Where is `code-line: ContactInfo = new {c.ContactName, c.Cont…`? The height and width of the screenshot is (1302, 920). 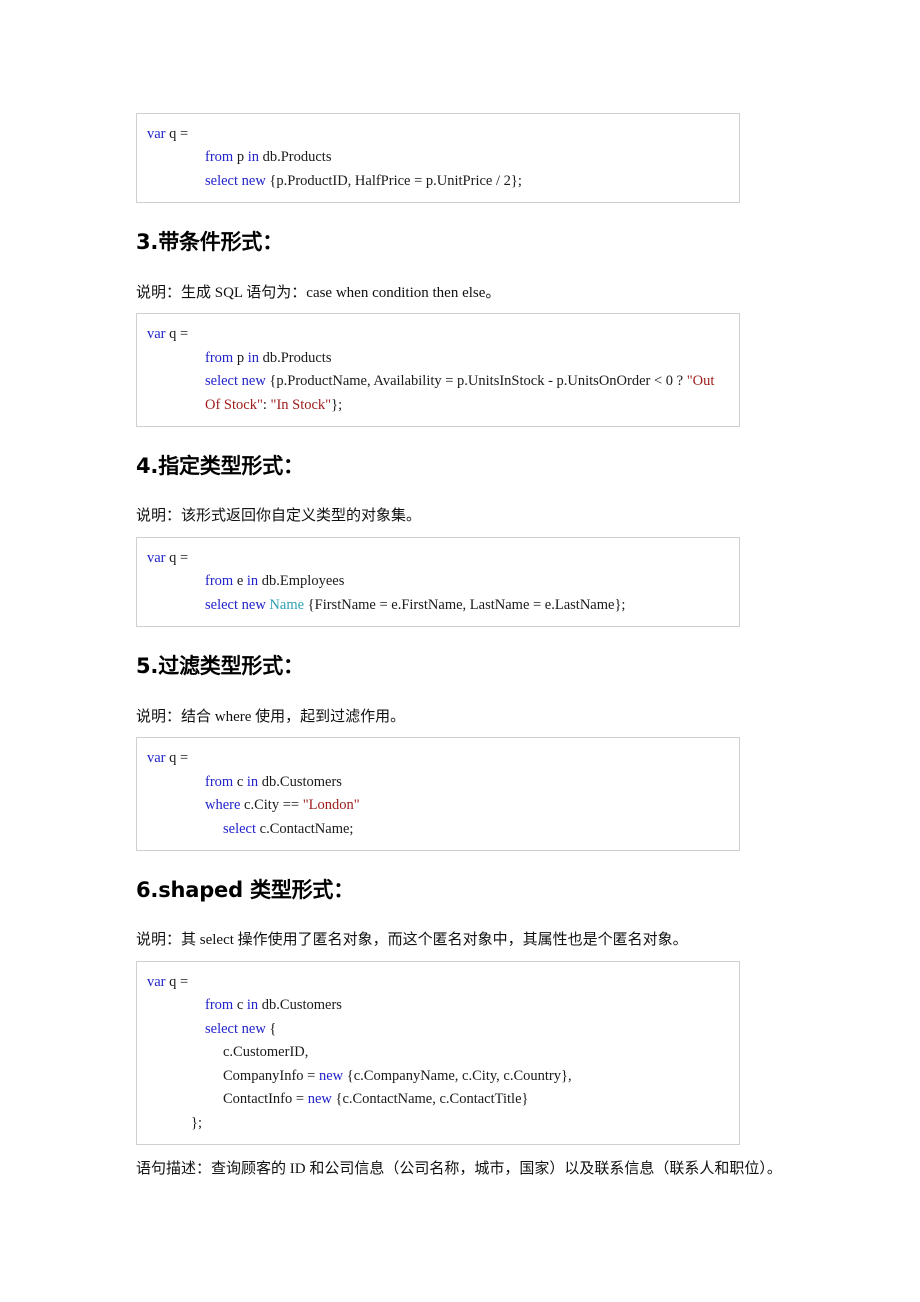 code-line: ContactInfo = new {c.ContactName, c.Cont… is located at coordinates (440, 1099).